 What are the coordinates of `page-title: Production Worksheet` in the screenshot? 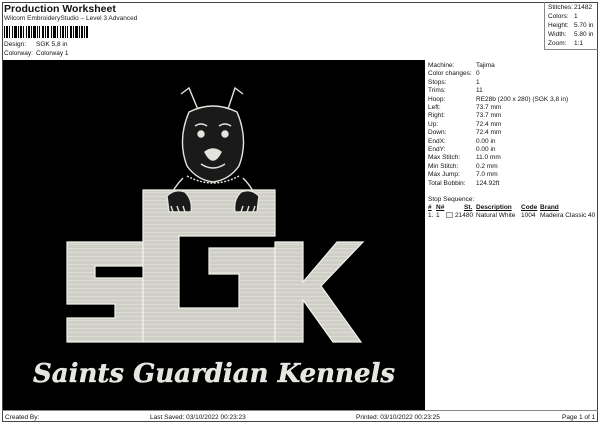 It's located at (60, 9).